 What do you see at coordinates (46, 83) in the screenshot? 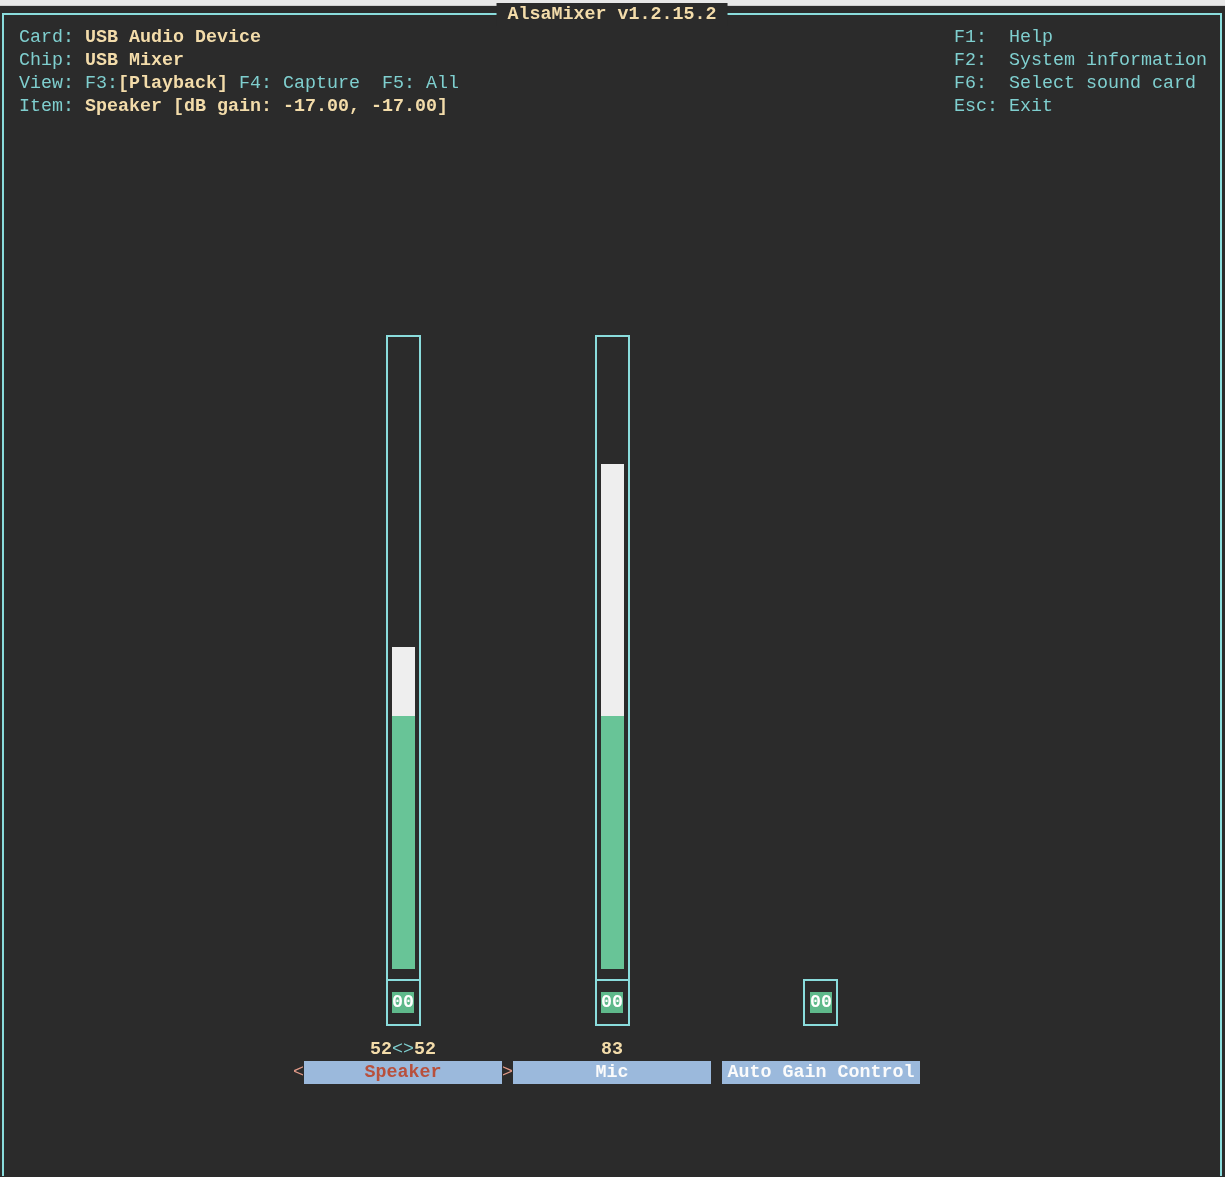
I see `field-label: View:` at bounding box center [46, 83].